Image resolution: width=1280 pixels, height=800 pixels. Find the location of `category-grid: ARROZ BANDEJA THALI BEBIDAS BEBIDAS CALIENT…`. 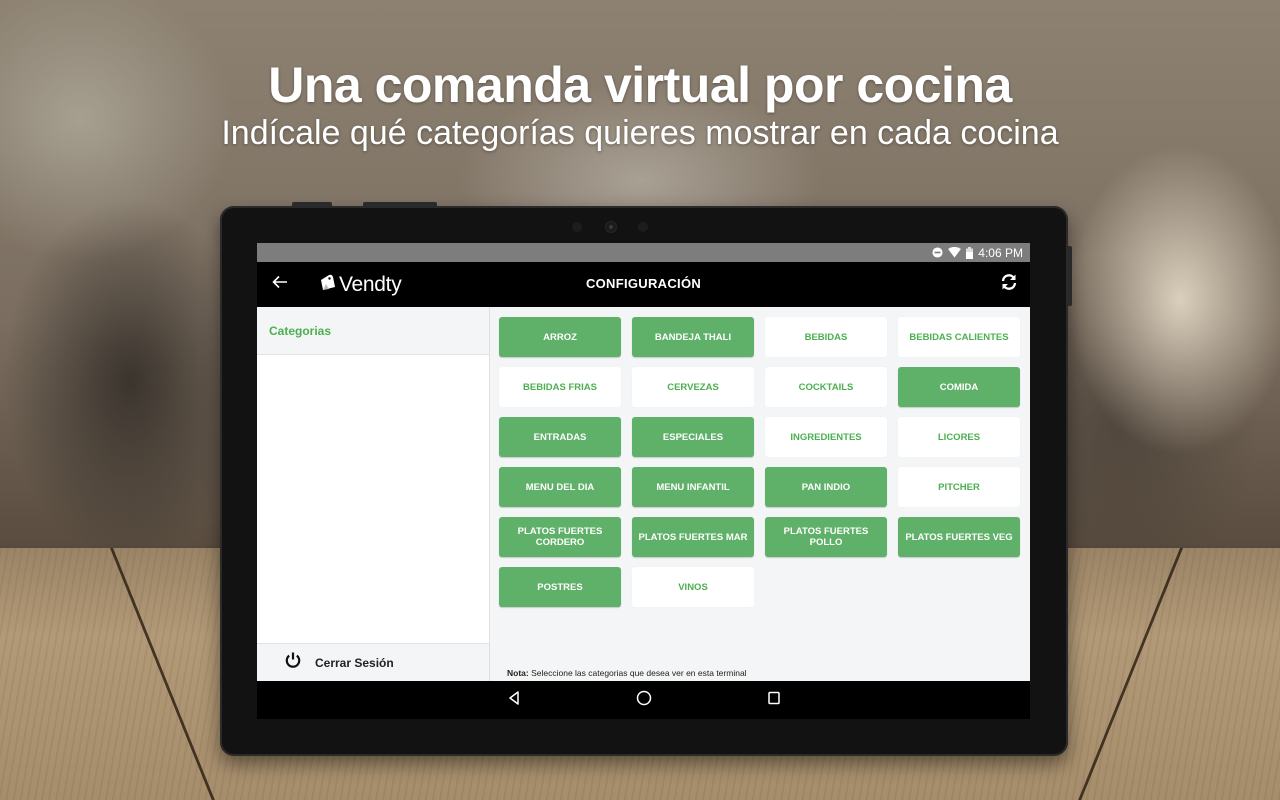

category-grid: ARROZ BANDEJA THALI BEBIDAS BEBIDAS CALIENT… is located at coordinates (759, 462).